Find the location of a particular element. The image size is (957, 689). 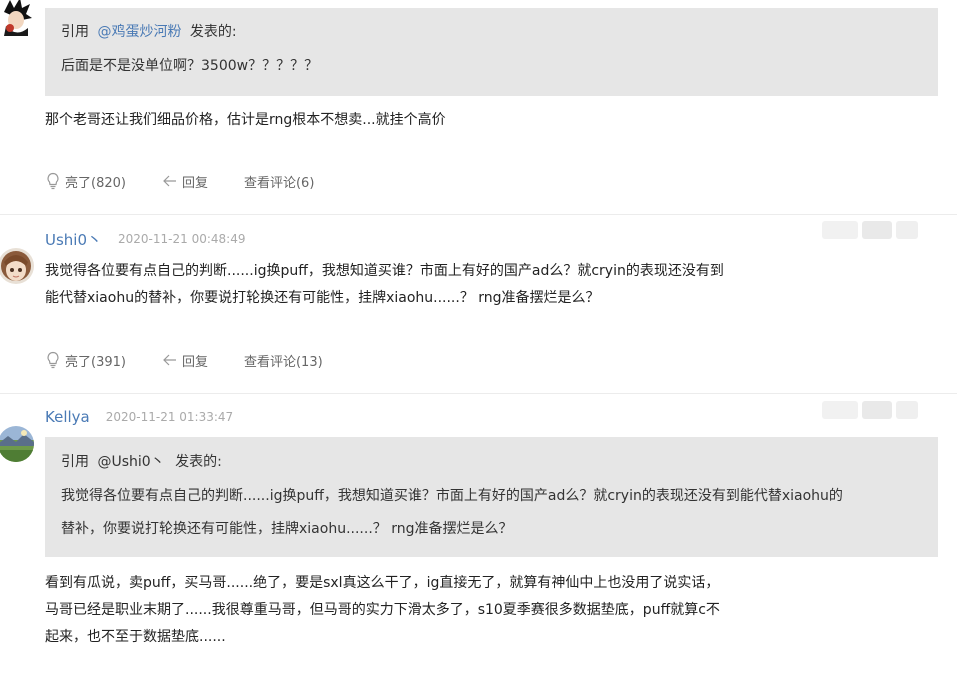

view-comments-label: 查看评论(13) is located at coordinates (283, 362).